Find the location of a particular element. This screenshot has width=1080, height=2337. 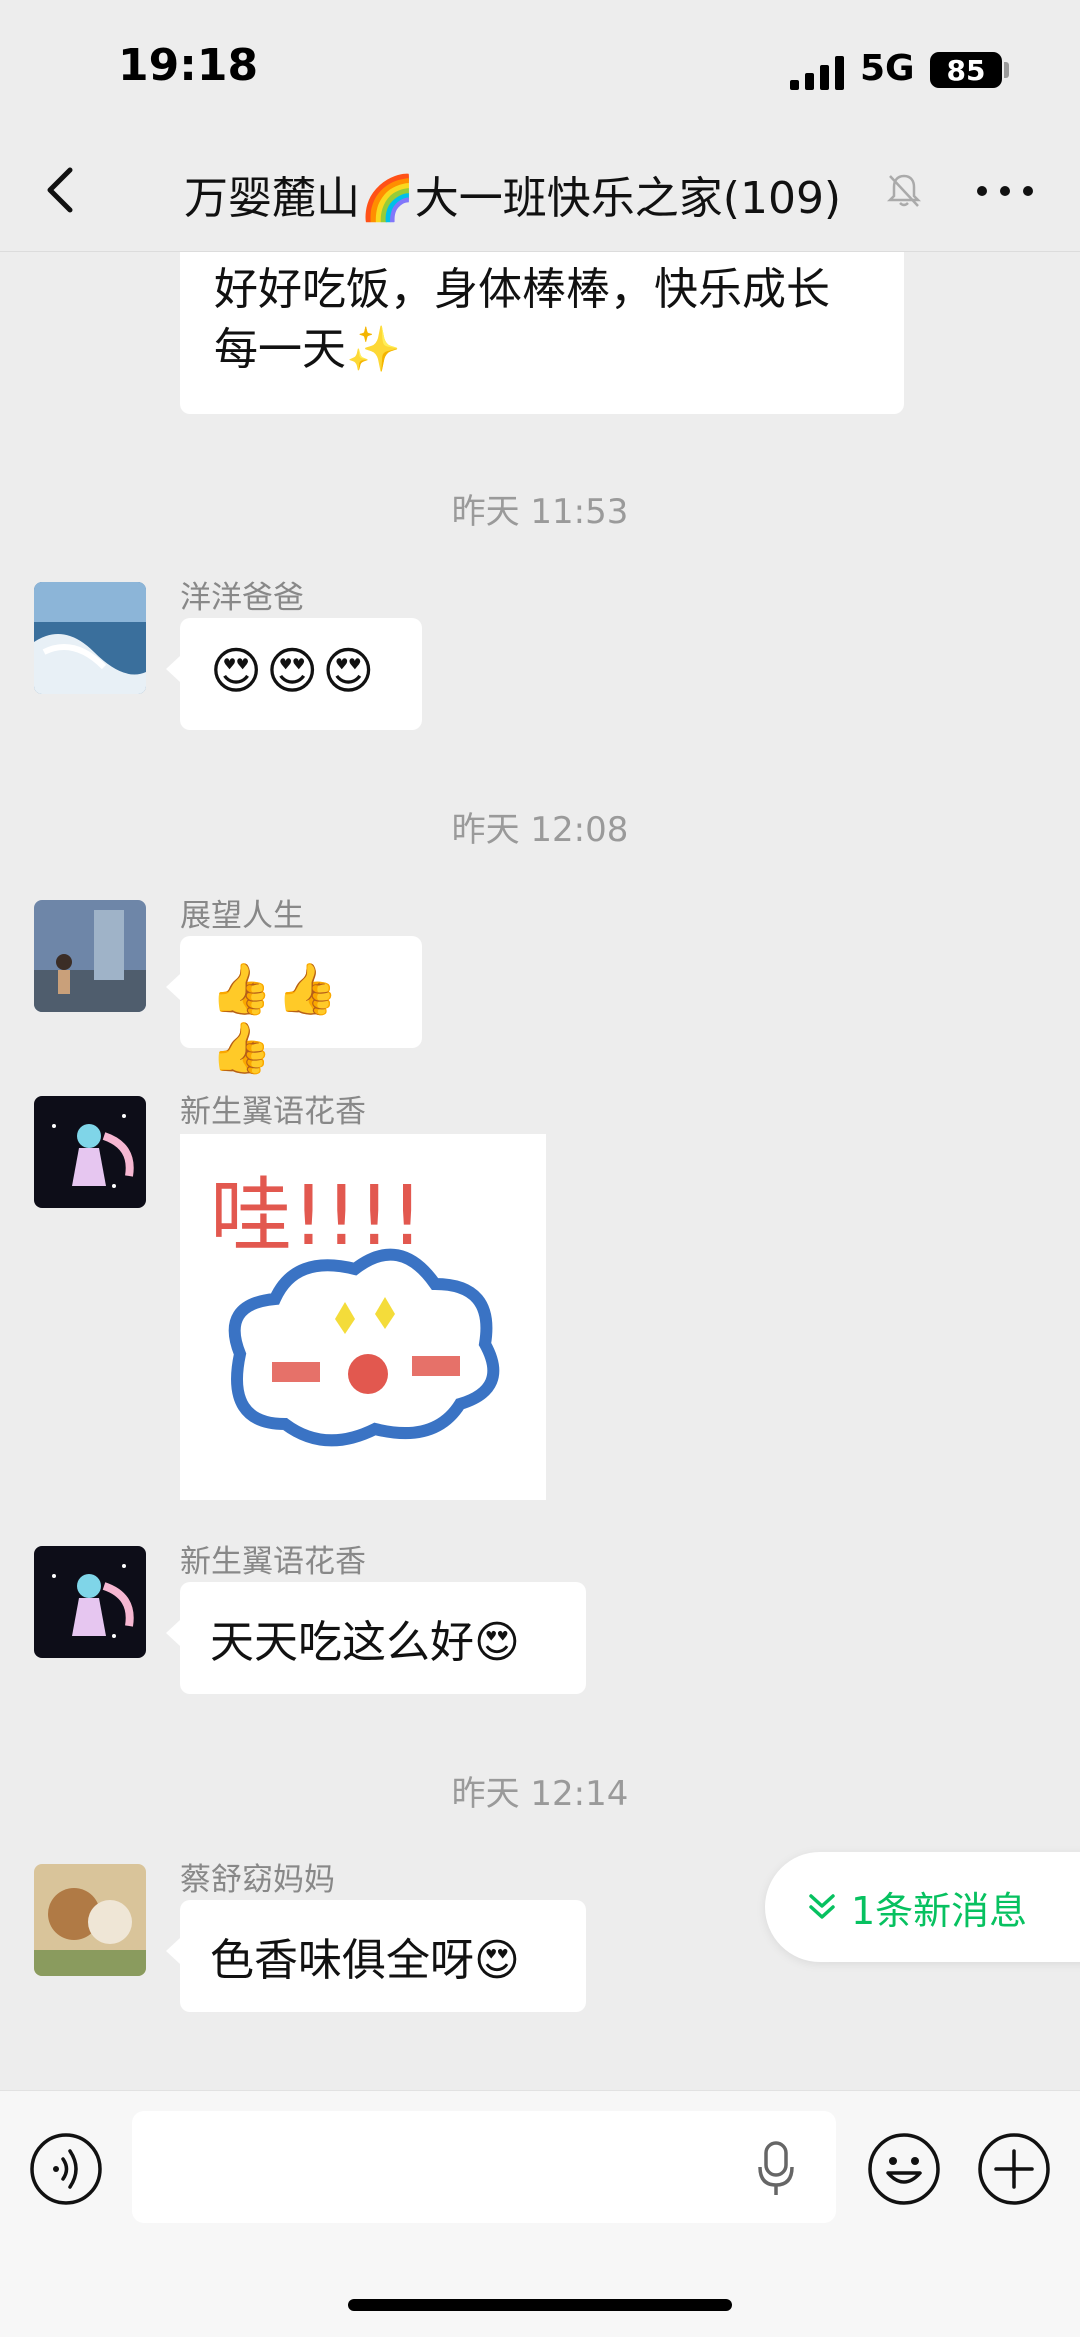

sender-name: 展望人生 is located at coordinates (242, 916).